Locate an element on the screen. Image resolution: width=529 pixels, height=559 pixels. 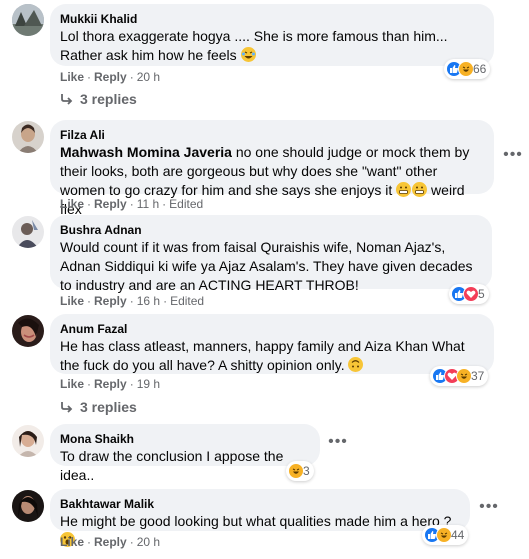
comment-author: Mukkii Khalid is located at coordinates (271, 19).